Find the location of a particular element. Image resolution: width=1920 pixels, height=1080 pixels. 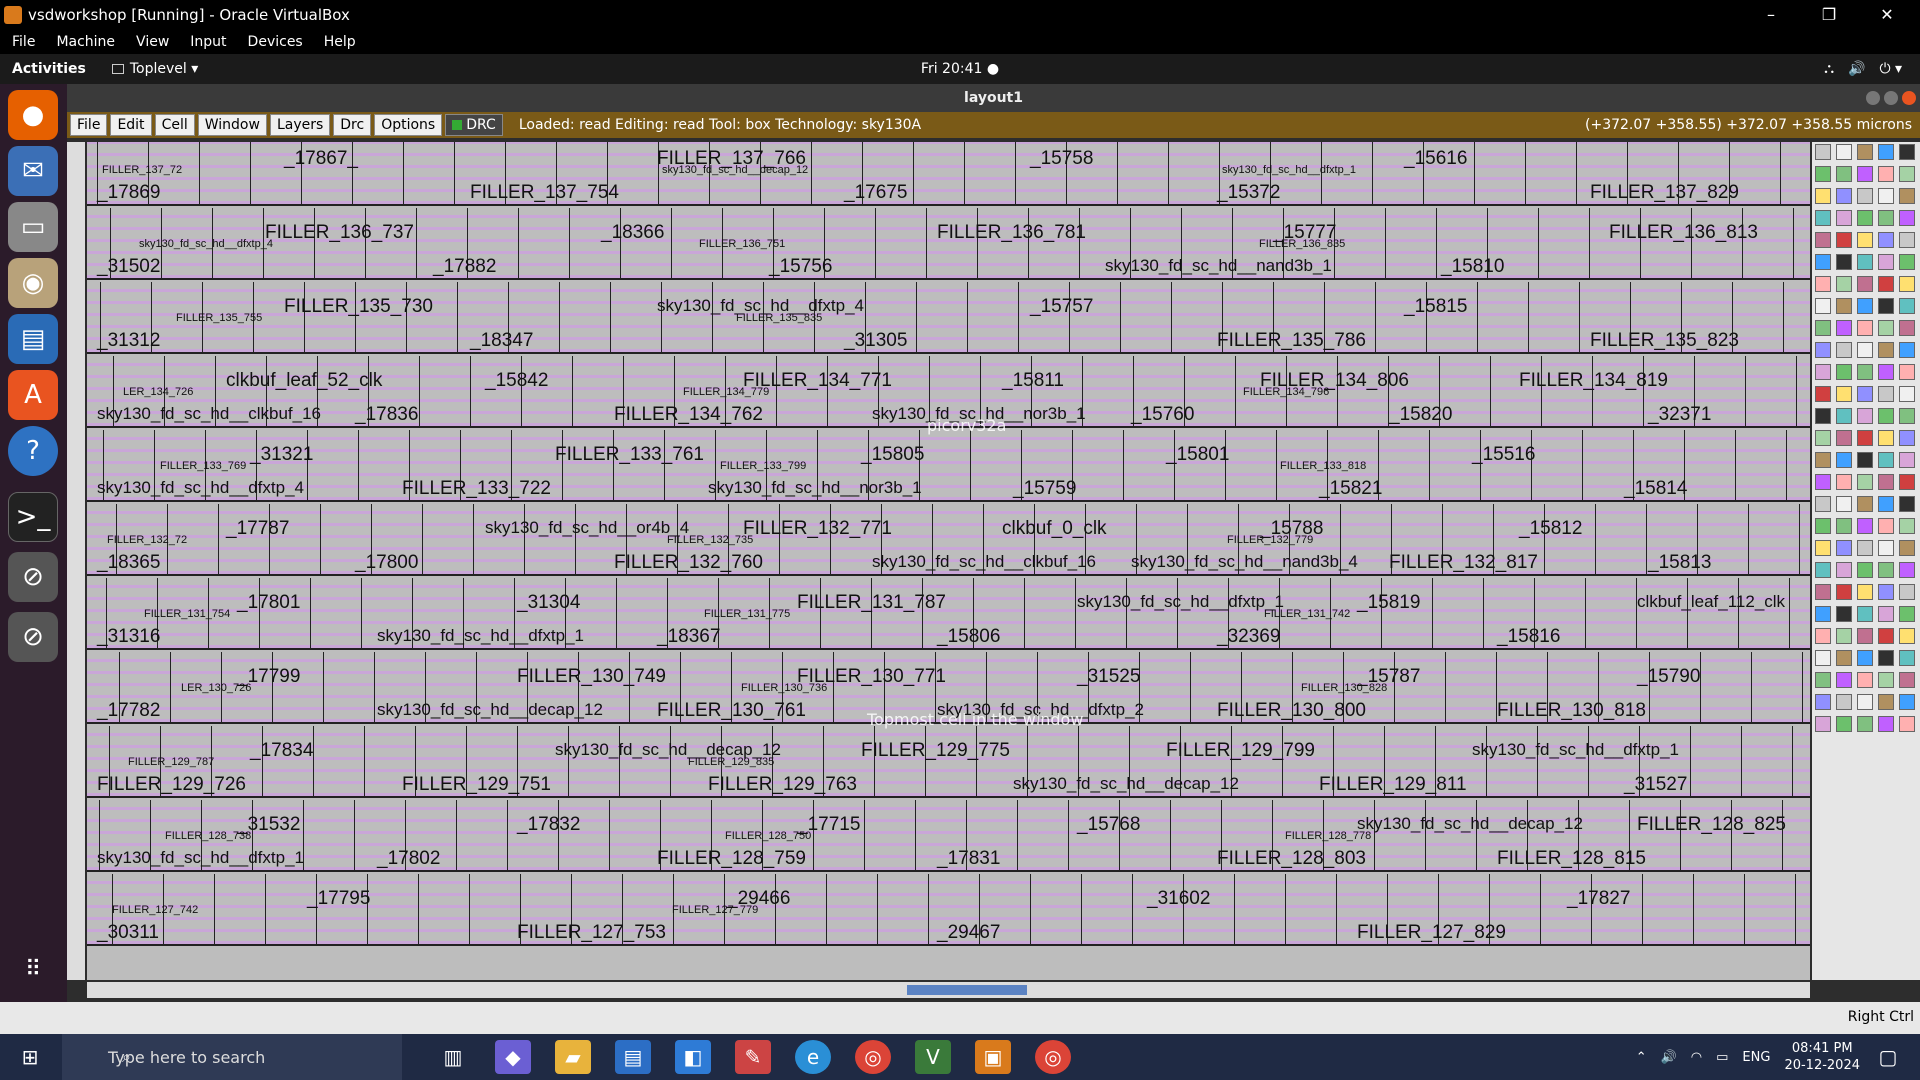

battery-icon: ▭ is located at coordinates (1722, 1057).